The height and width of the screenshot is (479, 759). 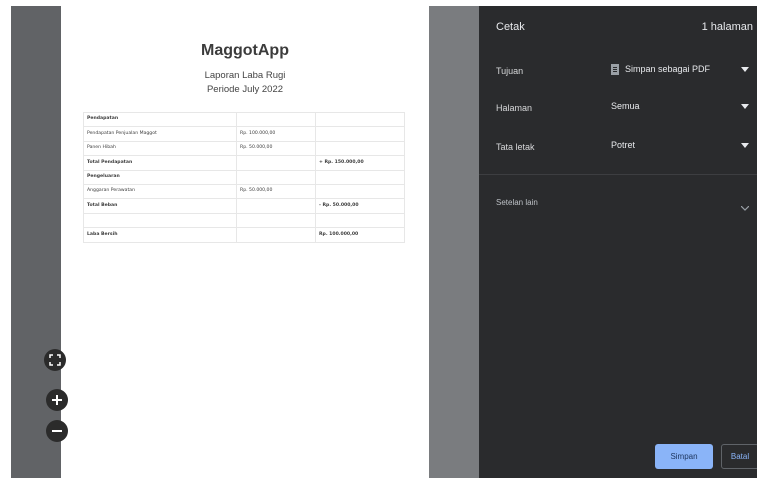 What do you see at coordinates (360, 235) in the screenshot?
I see `row-total-cell: Rp. 100.000,00` at bounding box center [360, 235].